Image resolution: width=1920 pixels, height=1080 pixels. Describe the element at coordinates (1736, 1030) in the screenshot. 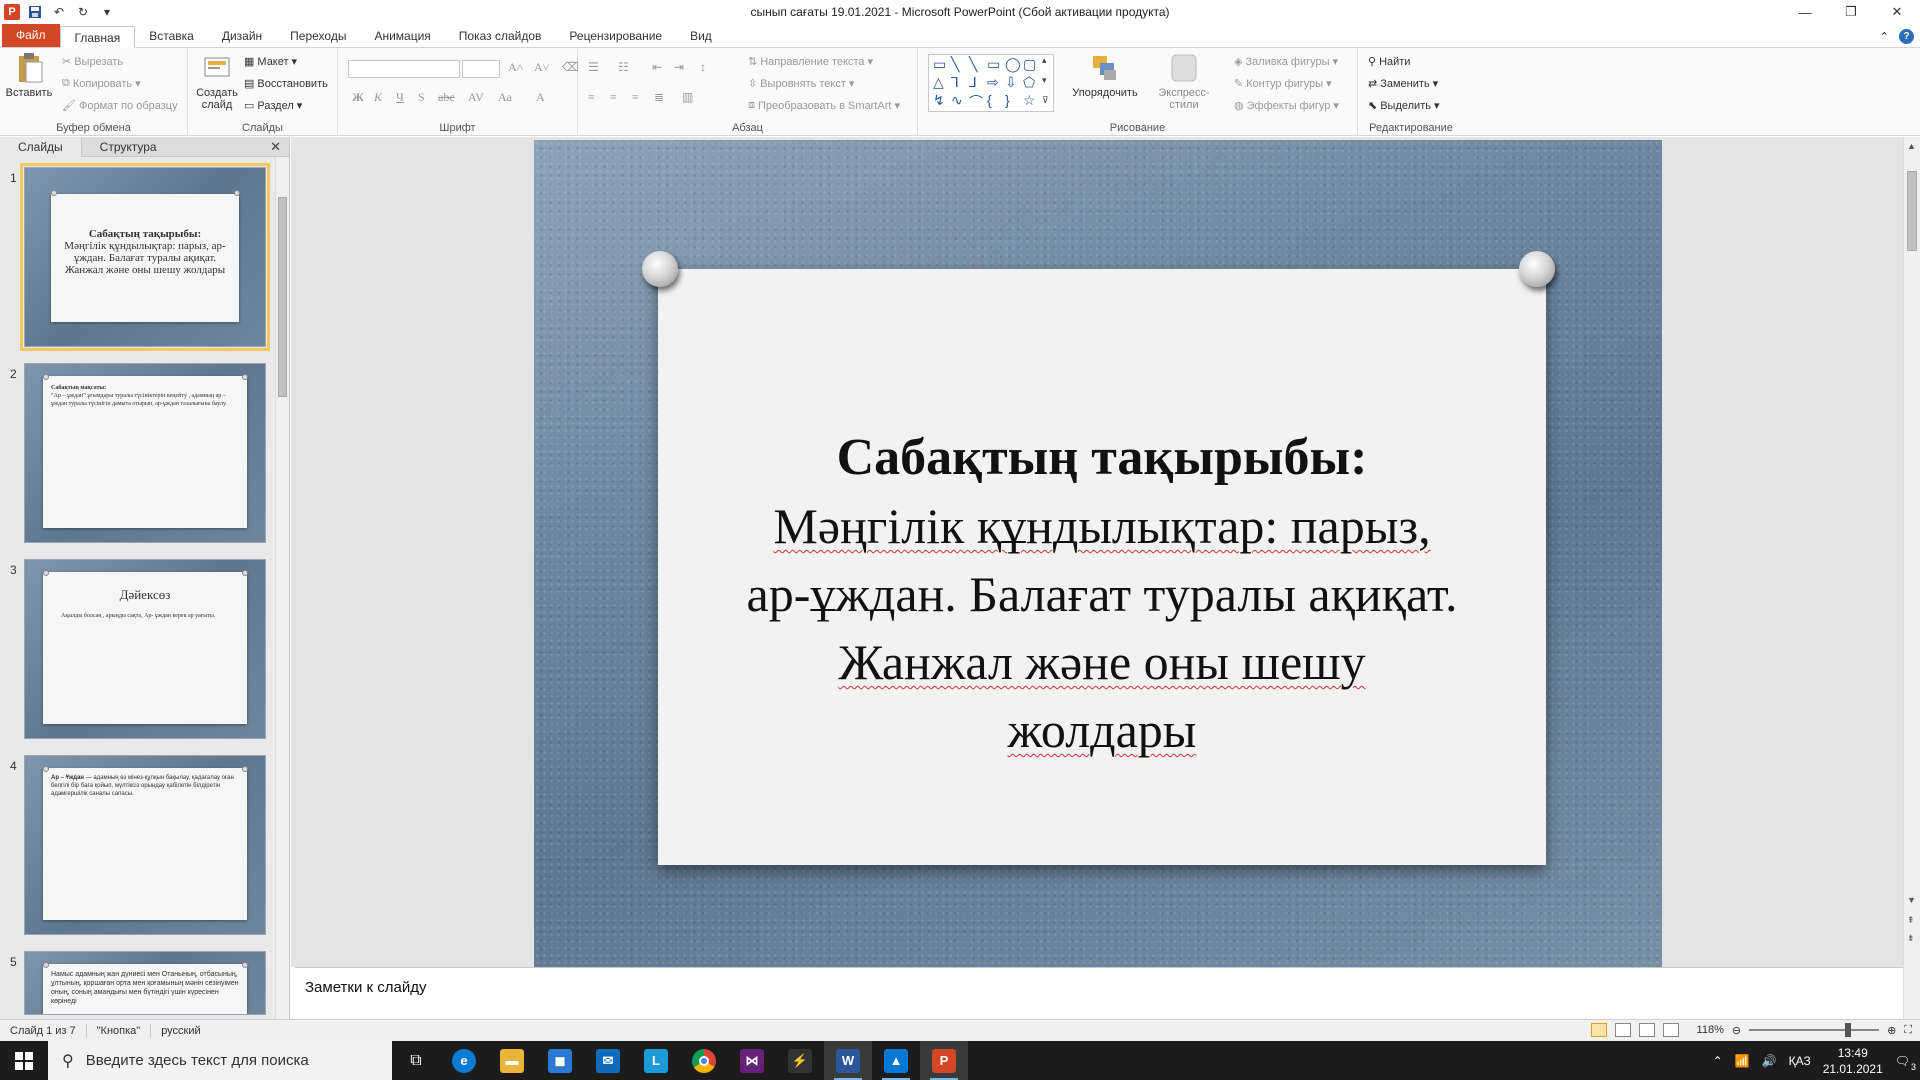

I see `zoom-out-icon: ⊖` at that location.